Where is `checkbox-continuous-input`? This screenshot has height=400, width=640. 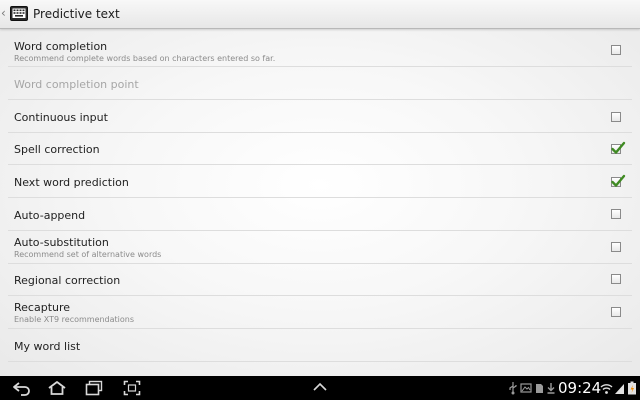
checkbox-continuous-input is located at coordinates (616, 117).